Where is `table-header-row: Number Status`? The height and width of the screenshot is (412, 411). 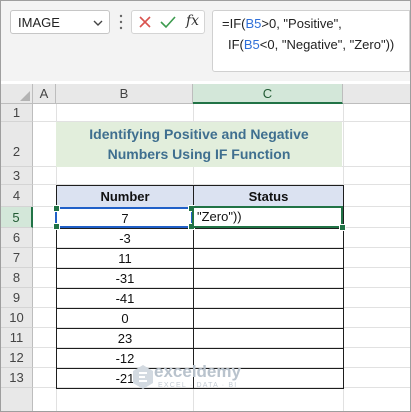
table-header-row: Number Status is located at coordinates (200, 196).